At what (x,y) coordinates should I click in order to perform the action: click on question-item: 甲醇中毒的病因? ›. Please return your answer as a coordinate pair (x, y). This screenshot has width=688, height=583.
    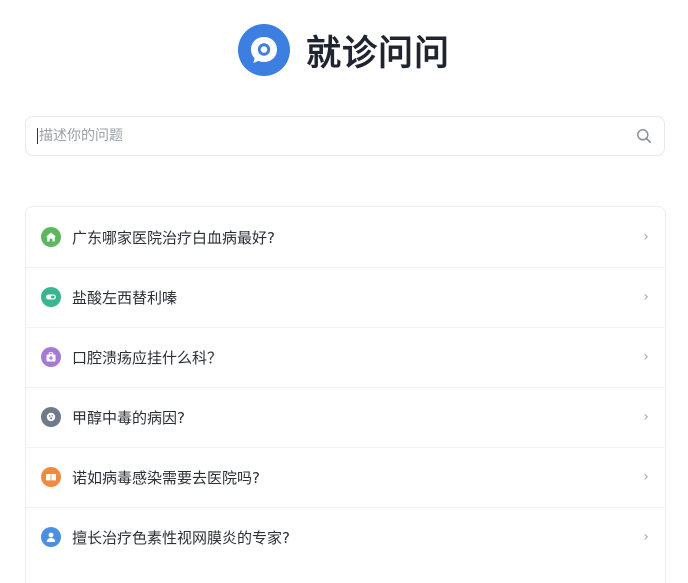
    Looking at the image, I should click on (345, 417).